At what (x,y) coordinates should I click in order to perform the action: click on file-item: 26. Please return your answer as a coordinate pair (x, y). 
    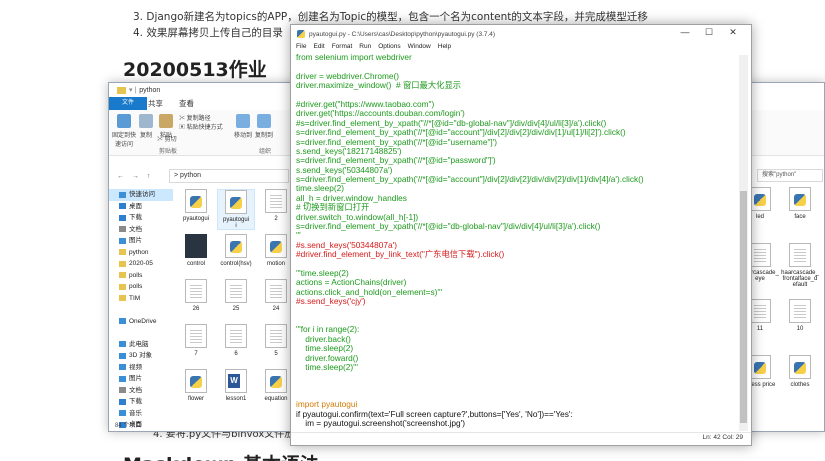
    Looking at the image, I should click on (196, 295).